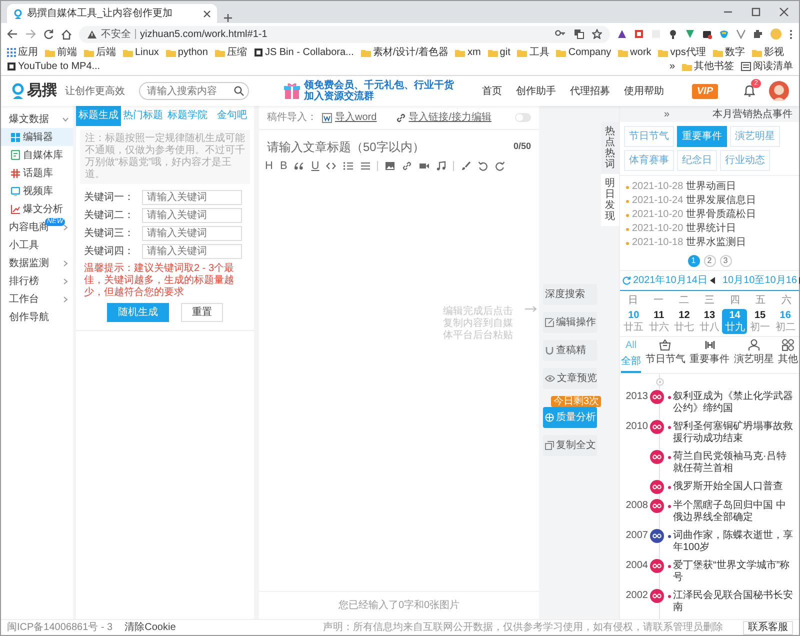 The image size is (800, 636). I want to click on bookmark: 素材/设计/着色器, so click(404, 52).